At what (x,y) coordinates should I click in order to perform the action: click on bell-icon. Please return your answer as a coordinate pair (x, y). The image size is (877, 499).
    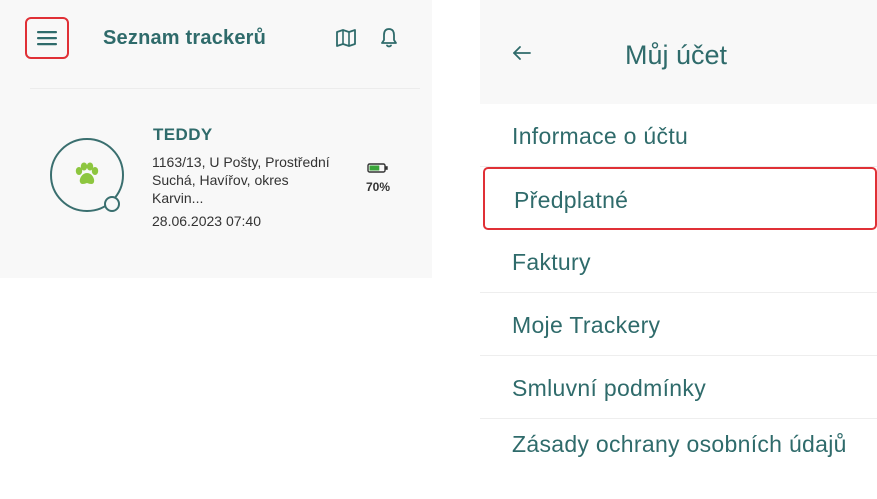
    Looking at the image, I should click on (389, 38).